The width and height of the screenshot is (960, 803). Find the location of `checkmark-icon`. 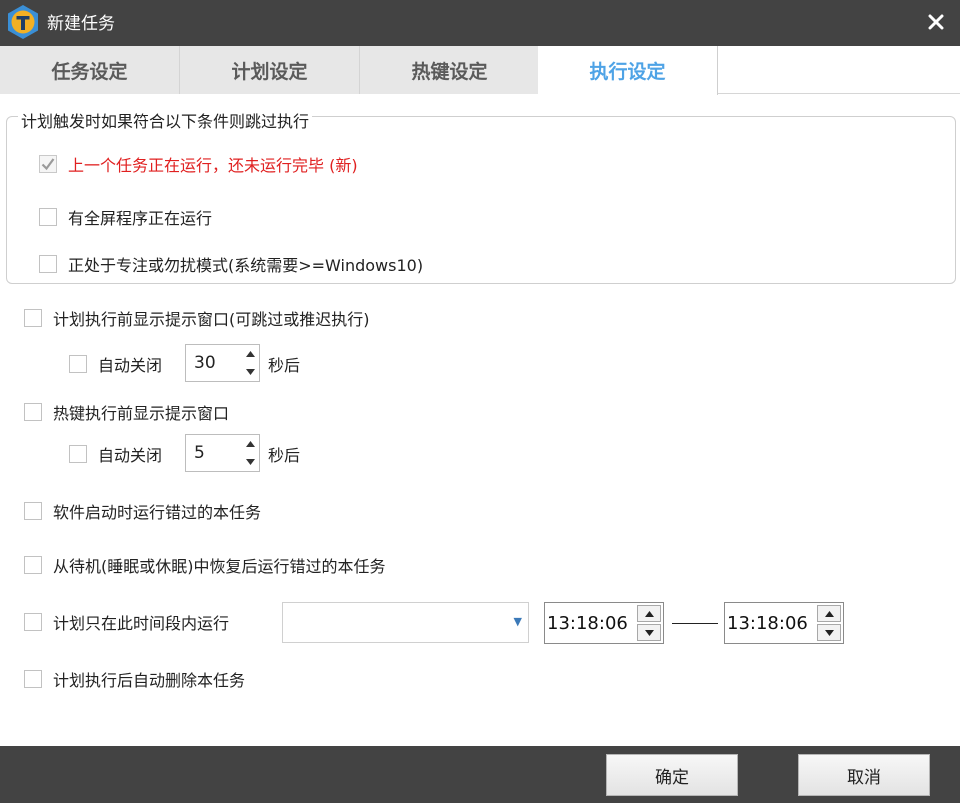

checkmark-icon is located at coordinates (48, 164).